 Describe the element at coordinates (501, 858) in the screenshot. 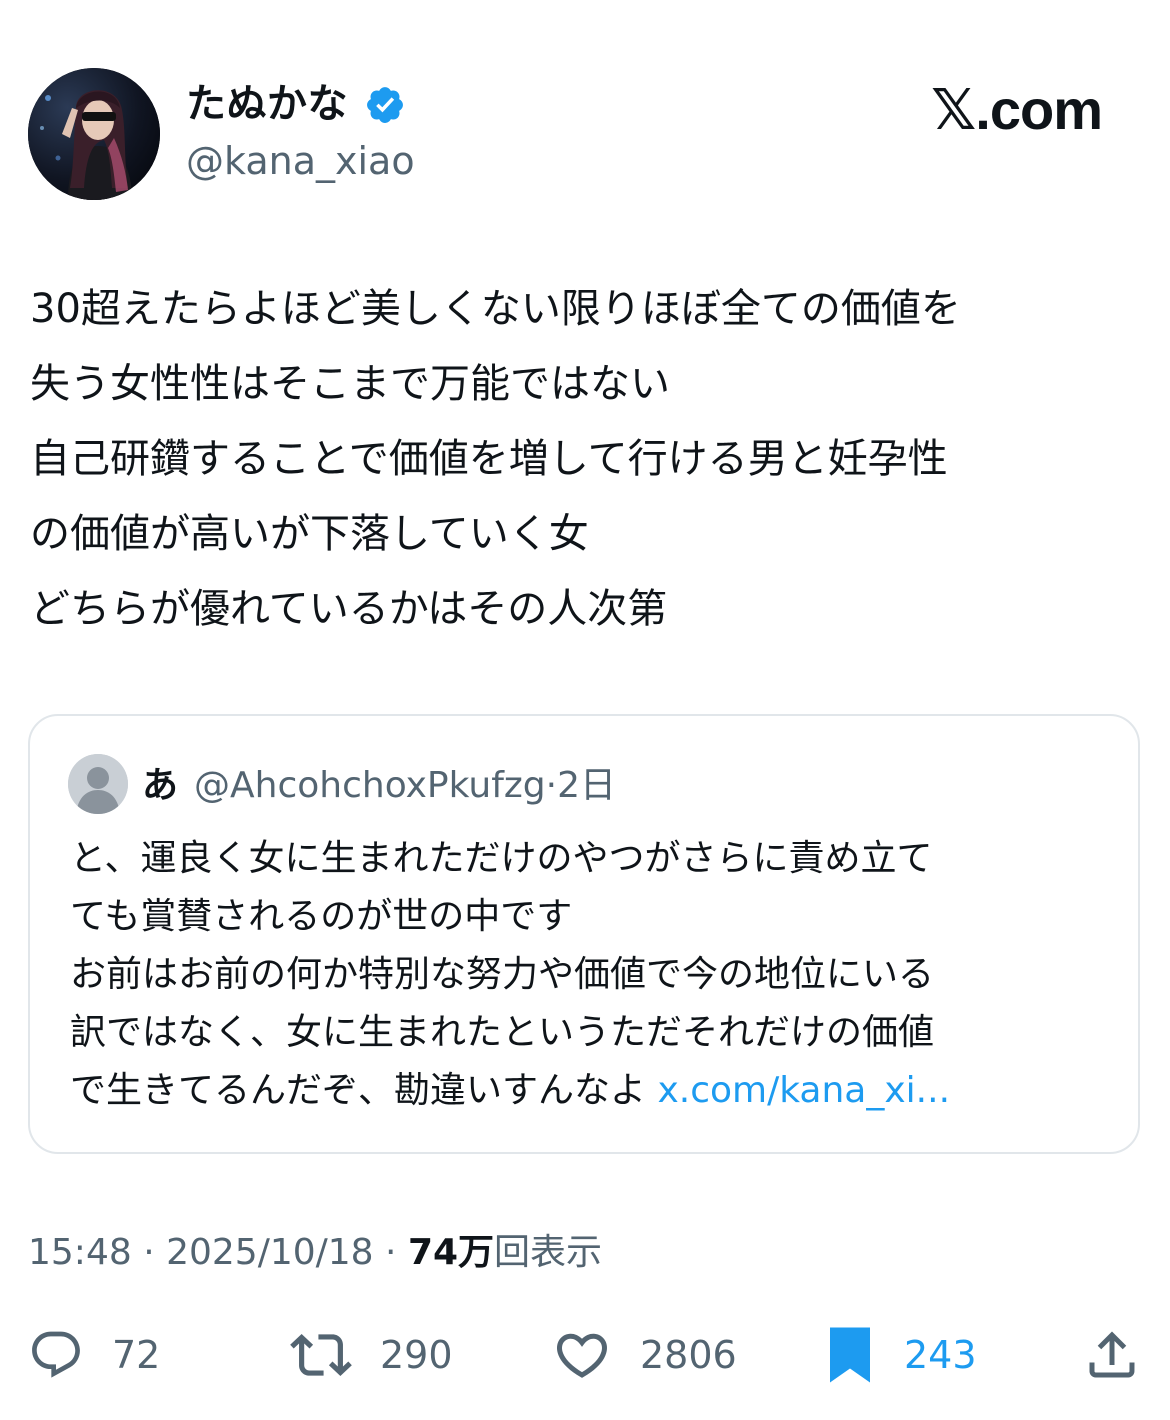

I see `quoted-text-line: と、運良く女に生まれただけのやつがさらに責め立て` at that location.